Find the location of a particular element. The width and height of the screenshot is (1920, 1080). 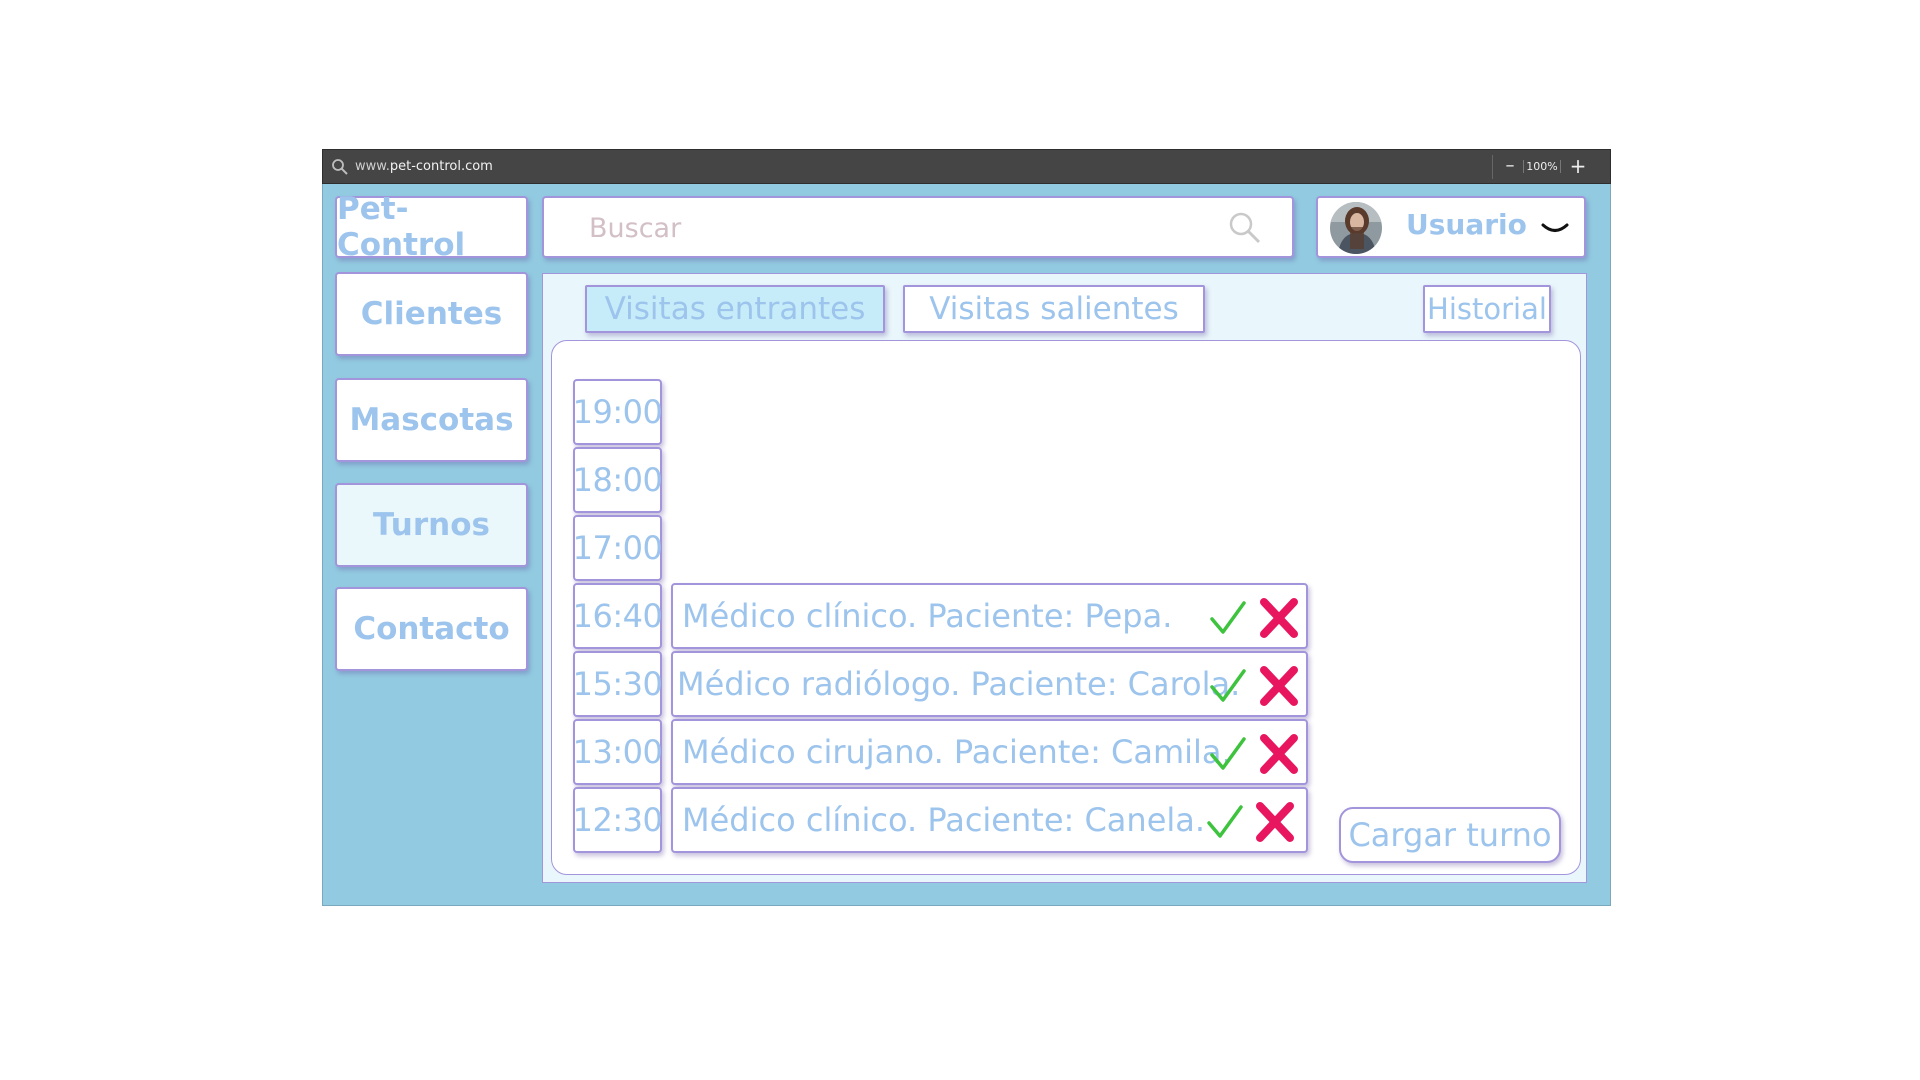

search-bar is located at coordinates (918, 227).